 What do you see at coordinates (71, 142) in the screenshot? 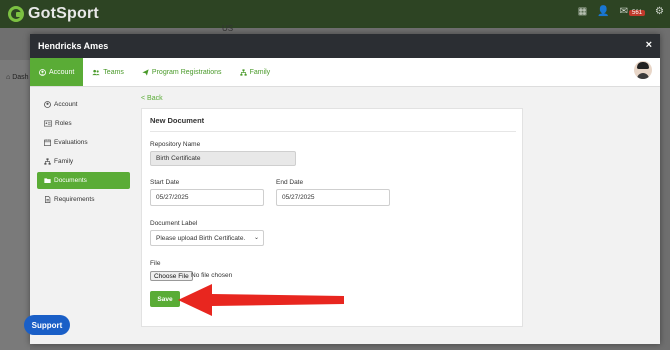
I see `sidebar-item-label: Evaluations` at bounding box center [71, 142].